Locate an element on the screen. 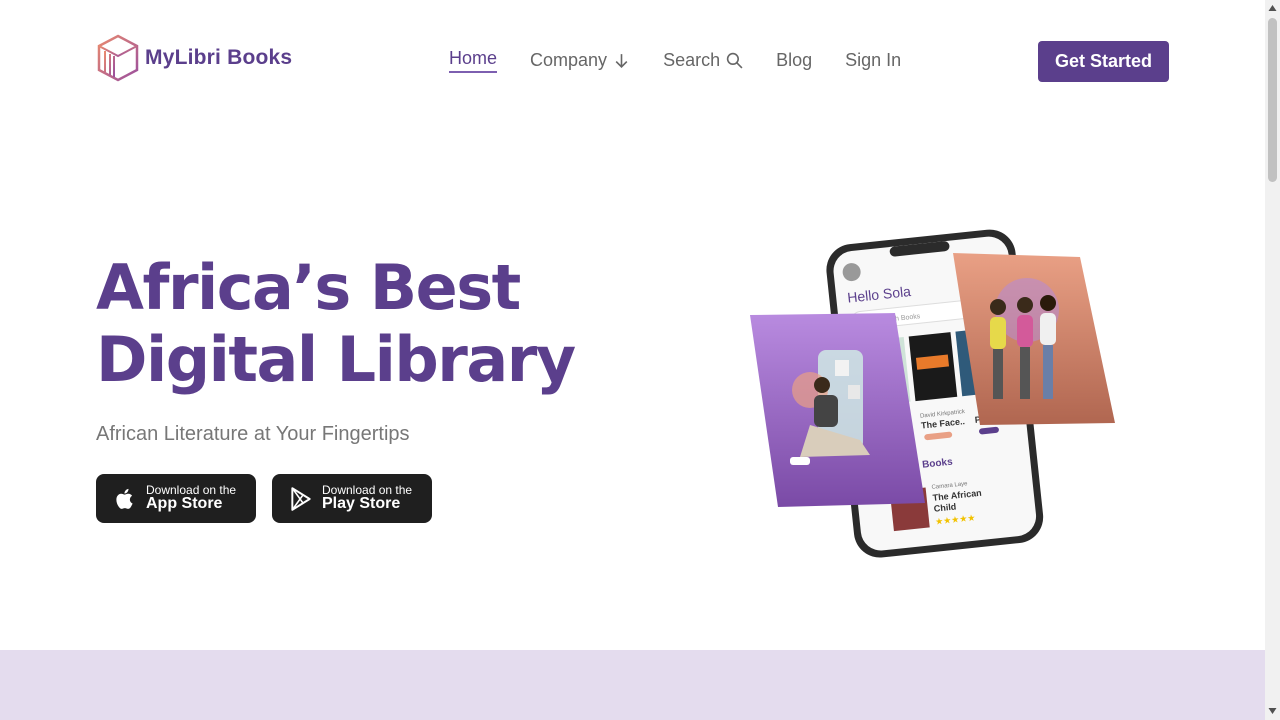 The height and width of the screenshot is (720, 1280). apple-icon is located at coordinates (124, 498).